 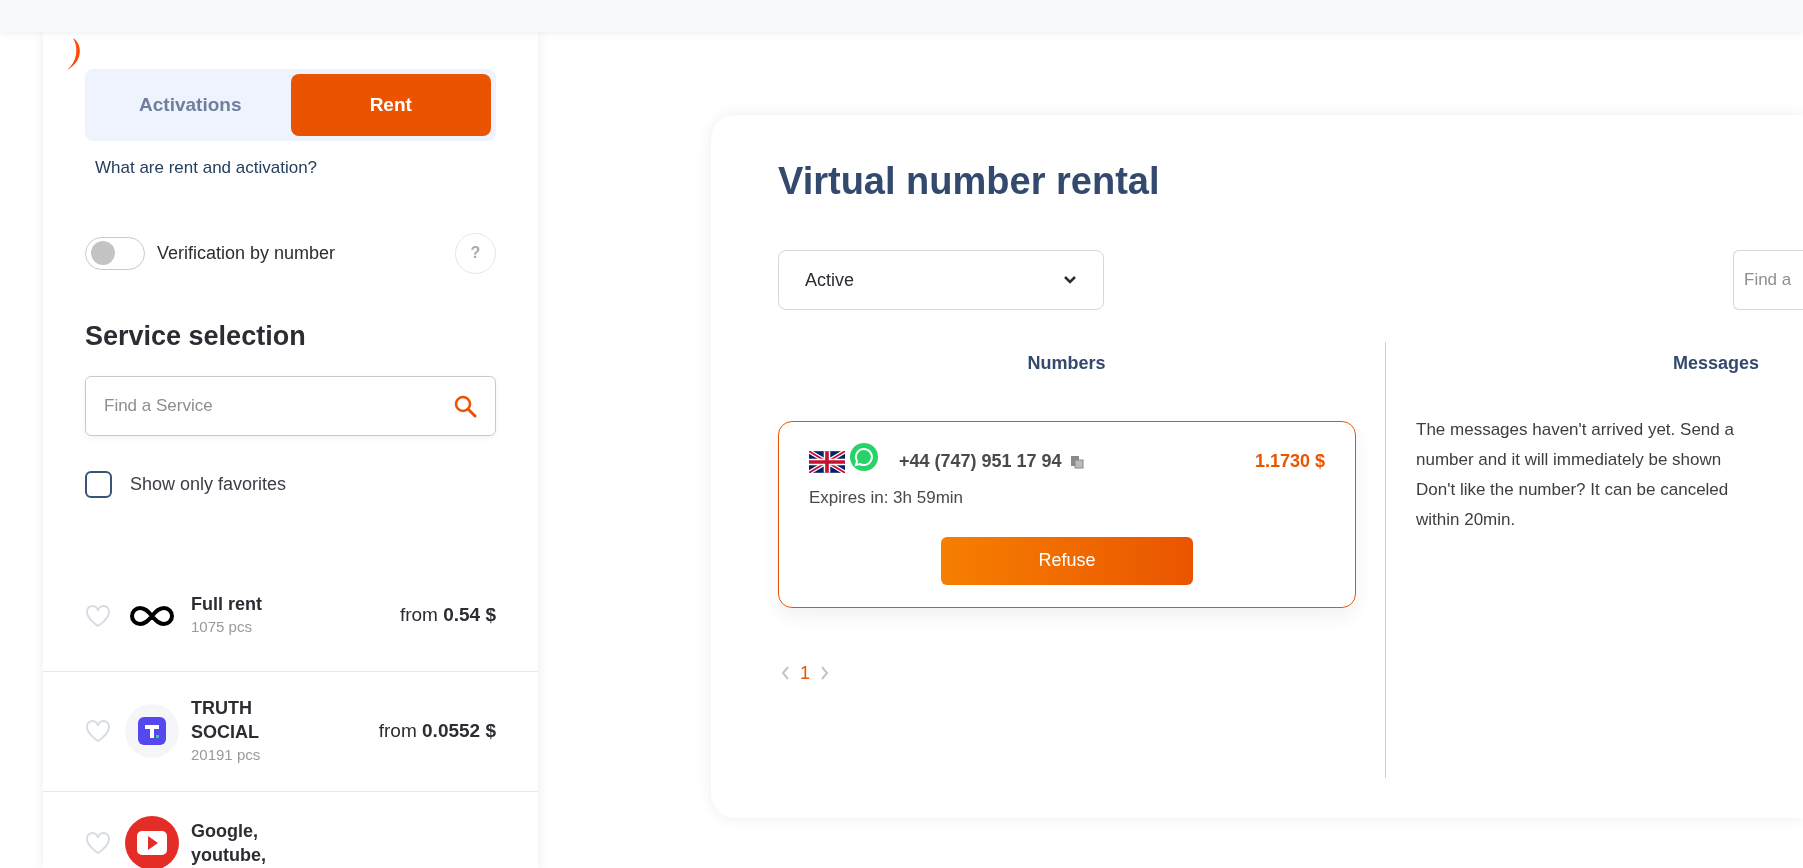 I want to click on mode-tab: Activations, so click(x=190, y=105).